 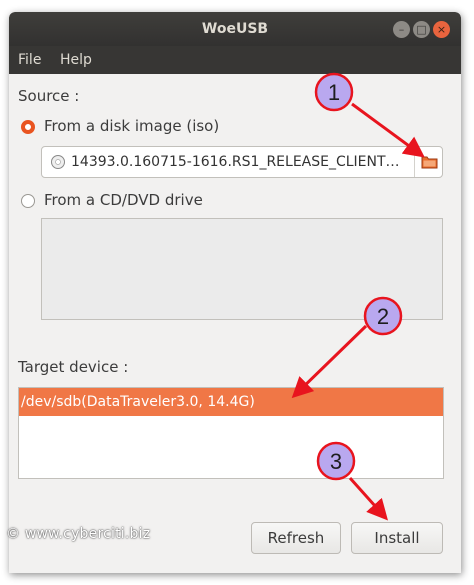 I want to click on callout-1-label: 1, so click(x=334, y=92).